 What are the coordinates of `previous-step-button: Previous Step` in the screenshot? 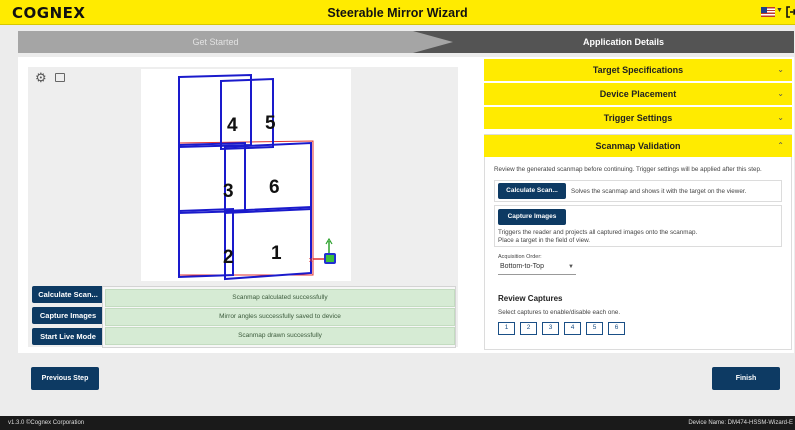 It's located at (65, 378).